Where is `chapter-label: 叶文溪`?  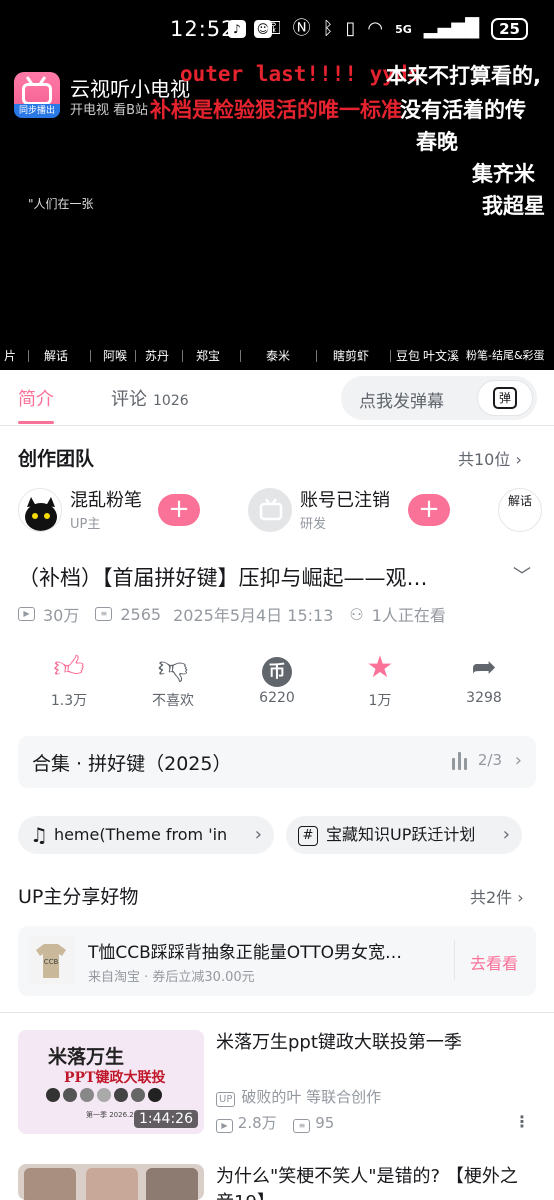
chapter-label: 叶文溪 is located at coordinates (441, 356).